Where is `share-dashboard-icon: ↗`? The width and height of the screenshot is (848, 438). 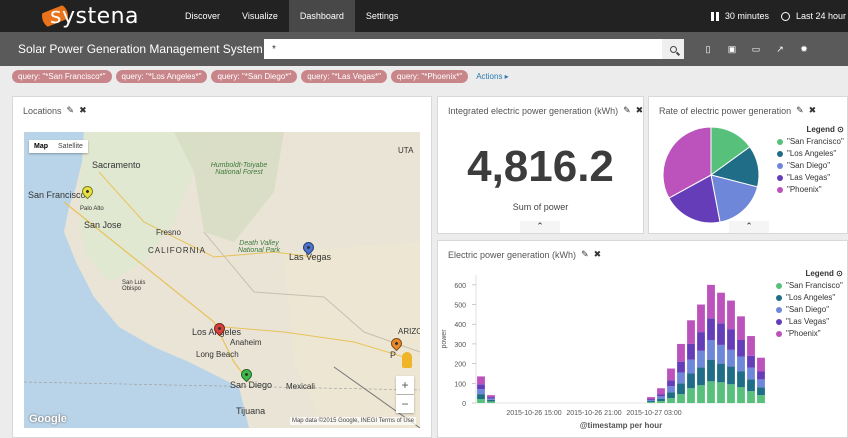
share-dashboard-icon: ↗ is located at coordinates (780, 49).